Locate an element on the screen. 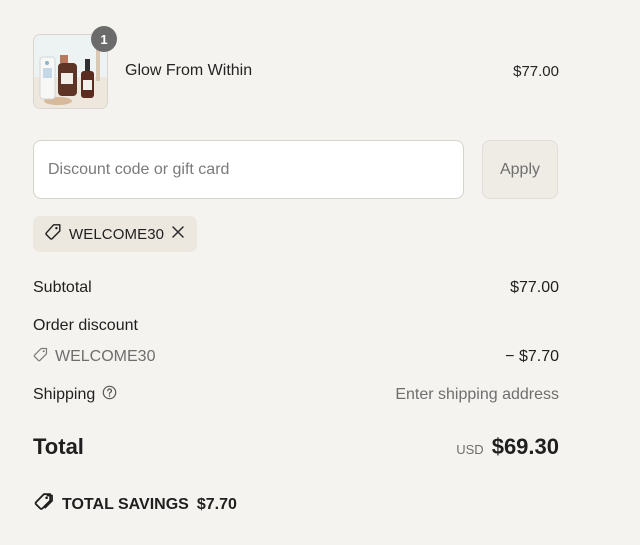  product-name: Glow From Within is located at coordinates (189, 70).